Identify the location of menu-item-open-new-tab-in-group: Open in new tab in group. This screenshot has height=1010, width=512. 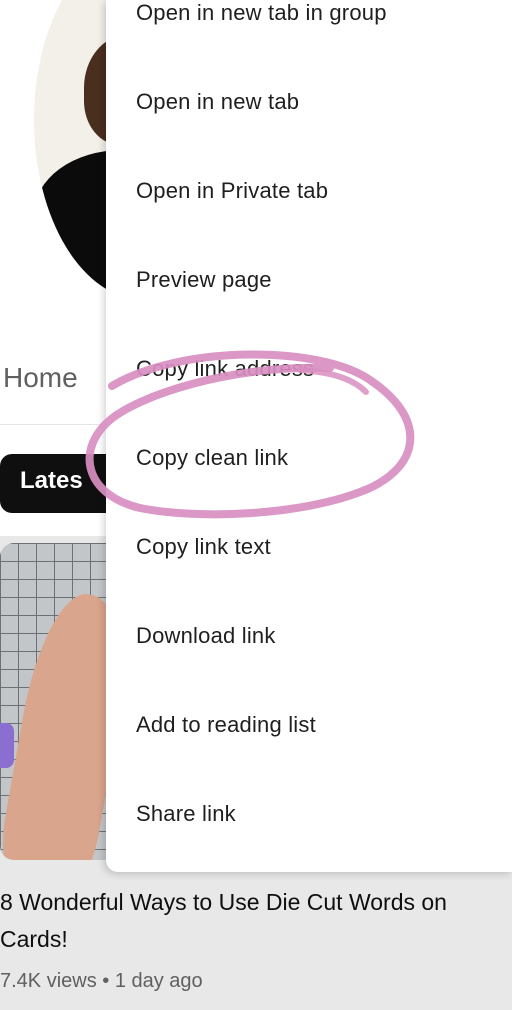
(309, 28).